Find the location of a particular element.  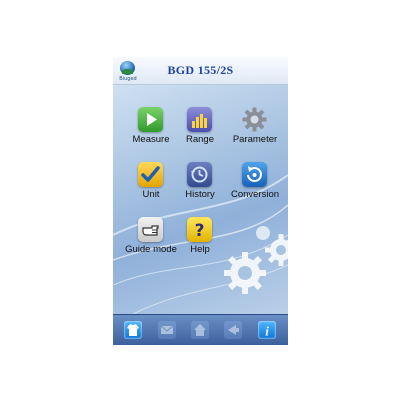

gear-icon is located at coordinates (254, 119).